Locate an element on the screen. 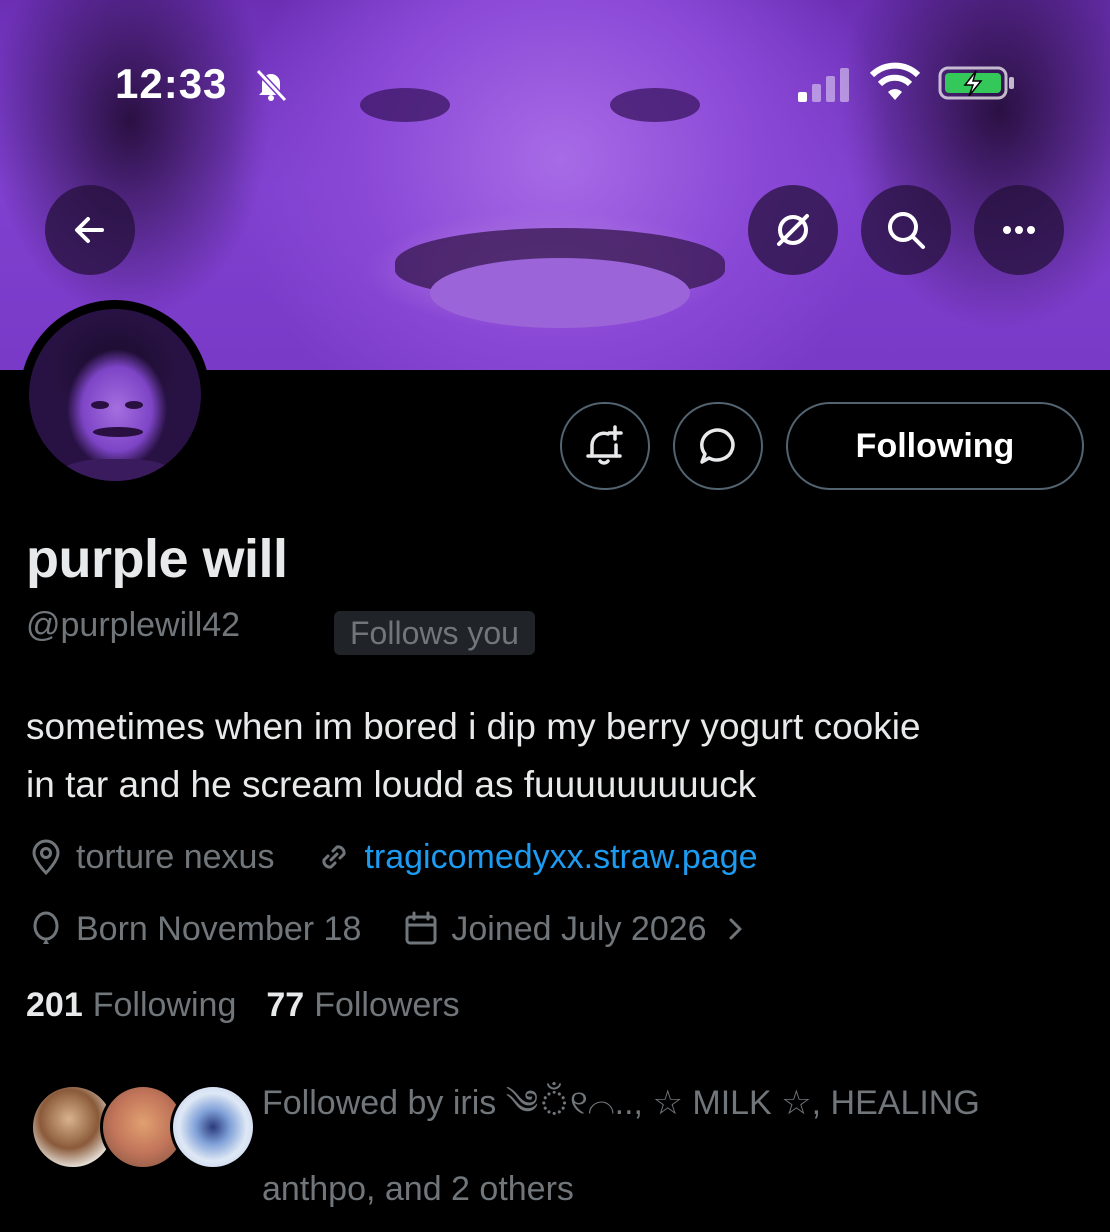 This screenshot has height=1232, width=1110. location-text: torture nexus is located at coordinates (175, 856).